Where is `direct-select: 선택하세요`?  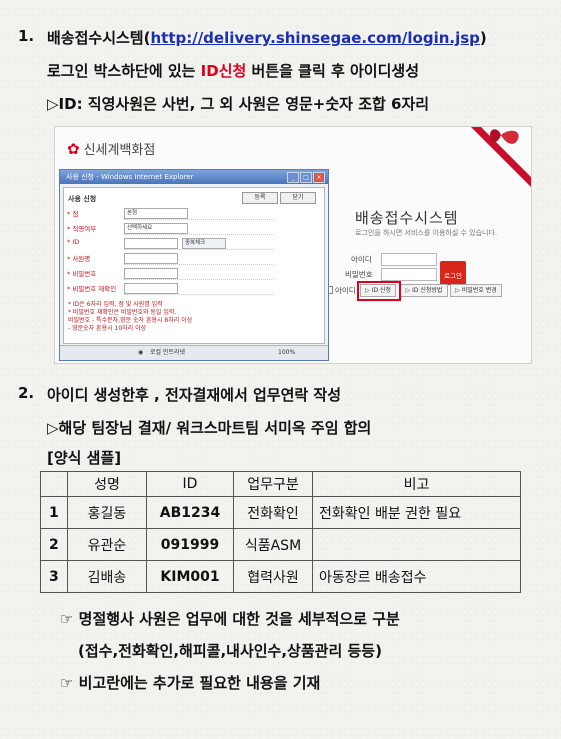
direct-select: 선택하세요 is located at coordinates (156, 228).